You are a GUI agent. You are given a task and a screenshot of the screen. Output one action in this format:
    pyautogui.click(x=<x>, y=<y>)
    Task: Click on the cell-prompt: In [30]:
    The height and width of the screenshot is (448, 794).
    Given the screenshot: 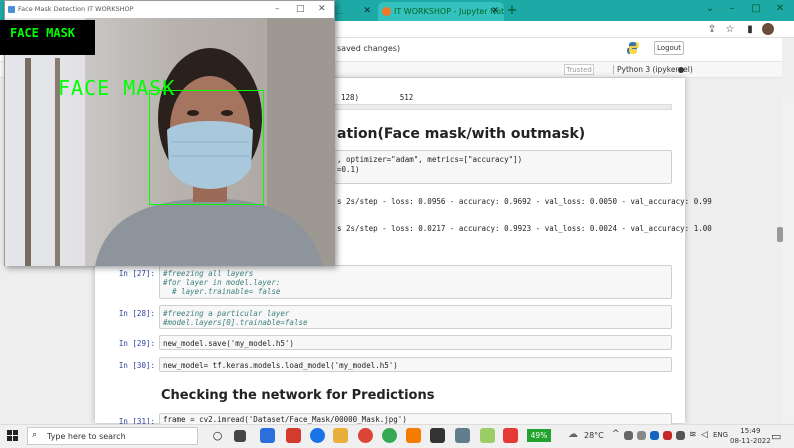 What is the action you would take?
    pyautogui.click(x=136, y=365)
    